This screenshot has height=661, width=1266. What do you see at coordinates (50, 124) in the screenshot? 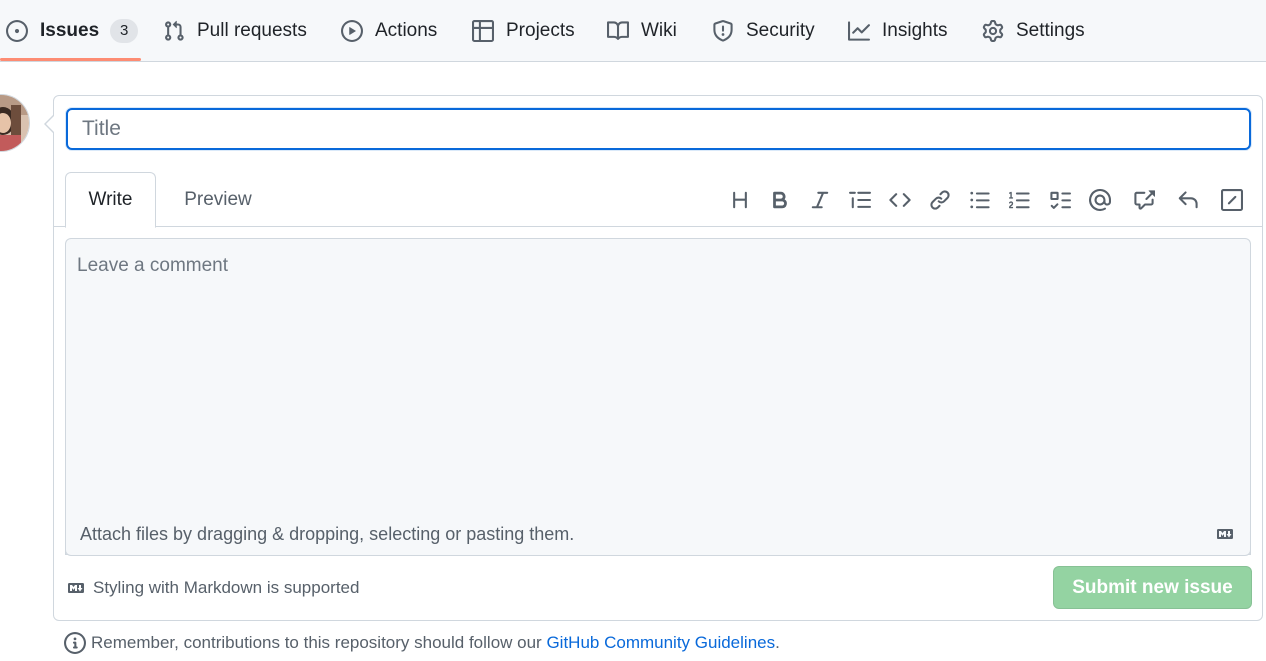
I see `comment-caret-fill` at bounding box center [50, 124].